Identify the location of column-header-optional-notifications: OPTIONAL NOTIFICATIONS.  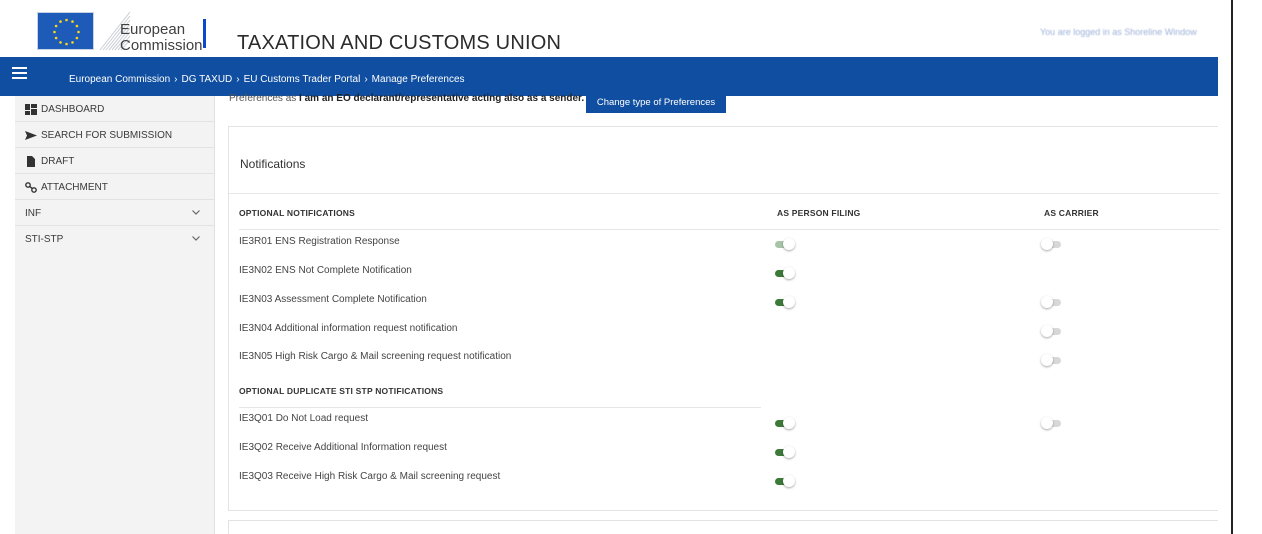
(297, 213).